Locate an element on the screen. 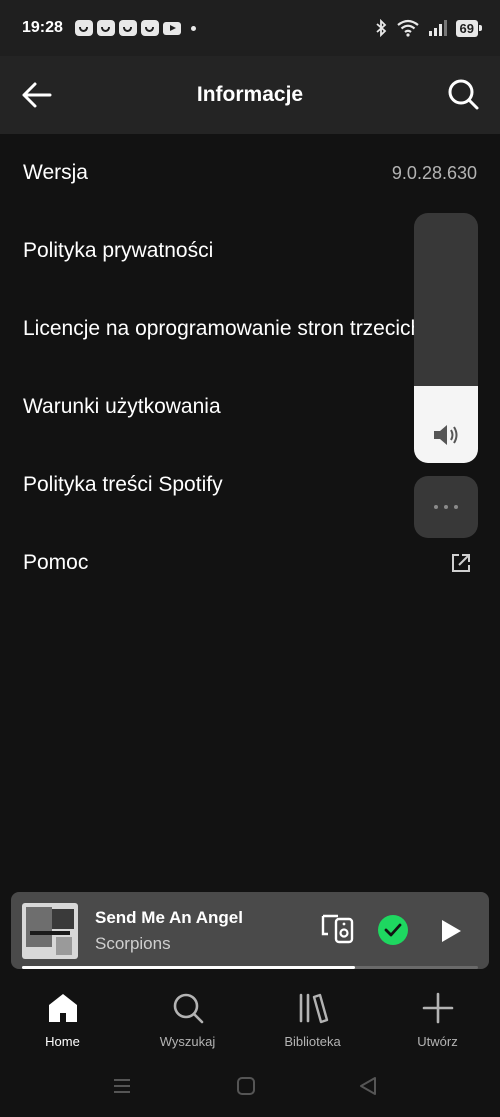 This screenshot has height=1117, width=500. terms-of-use-label: Warunki użytkowania is located at coordinates (122, 406).